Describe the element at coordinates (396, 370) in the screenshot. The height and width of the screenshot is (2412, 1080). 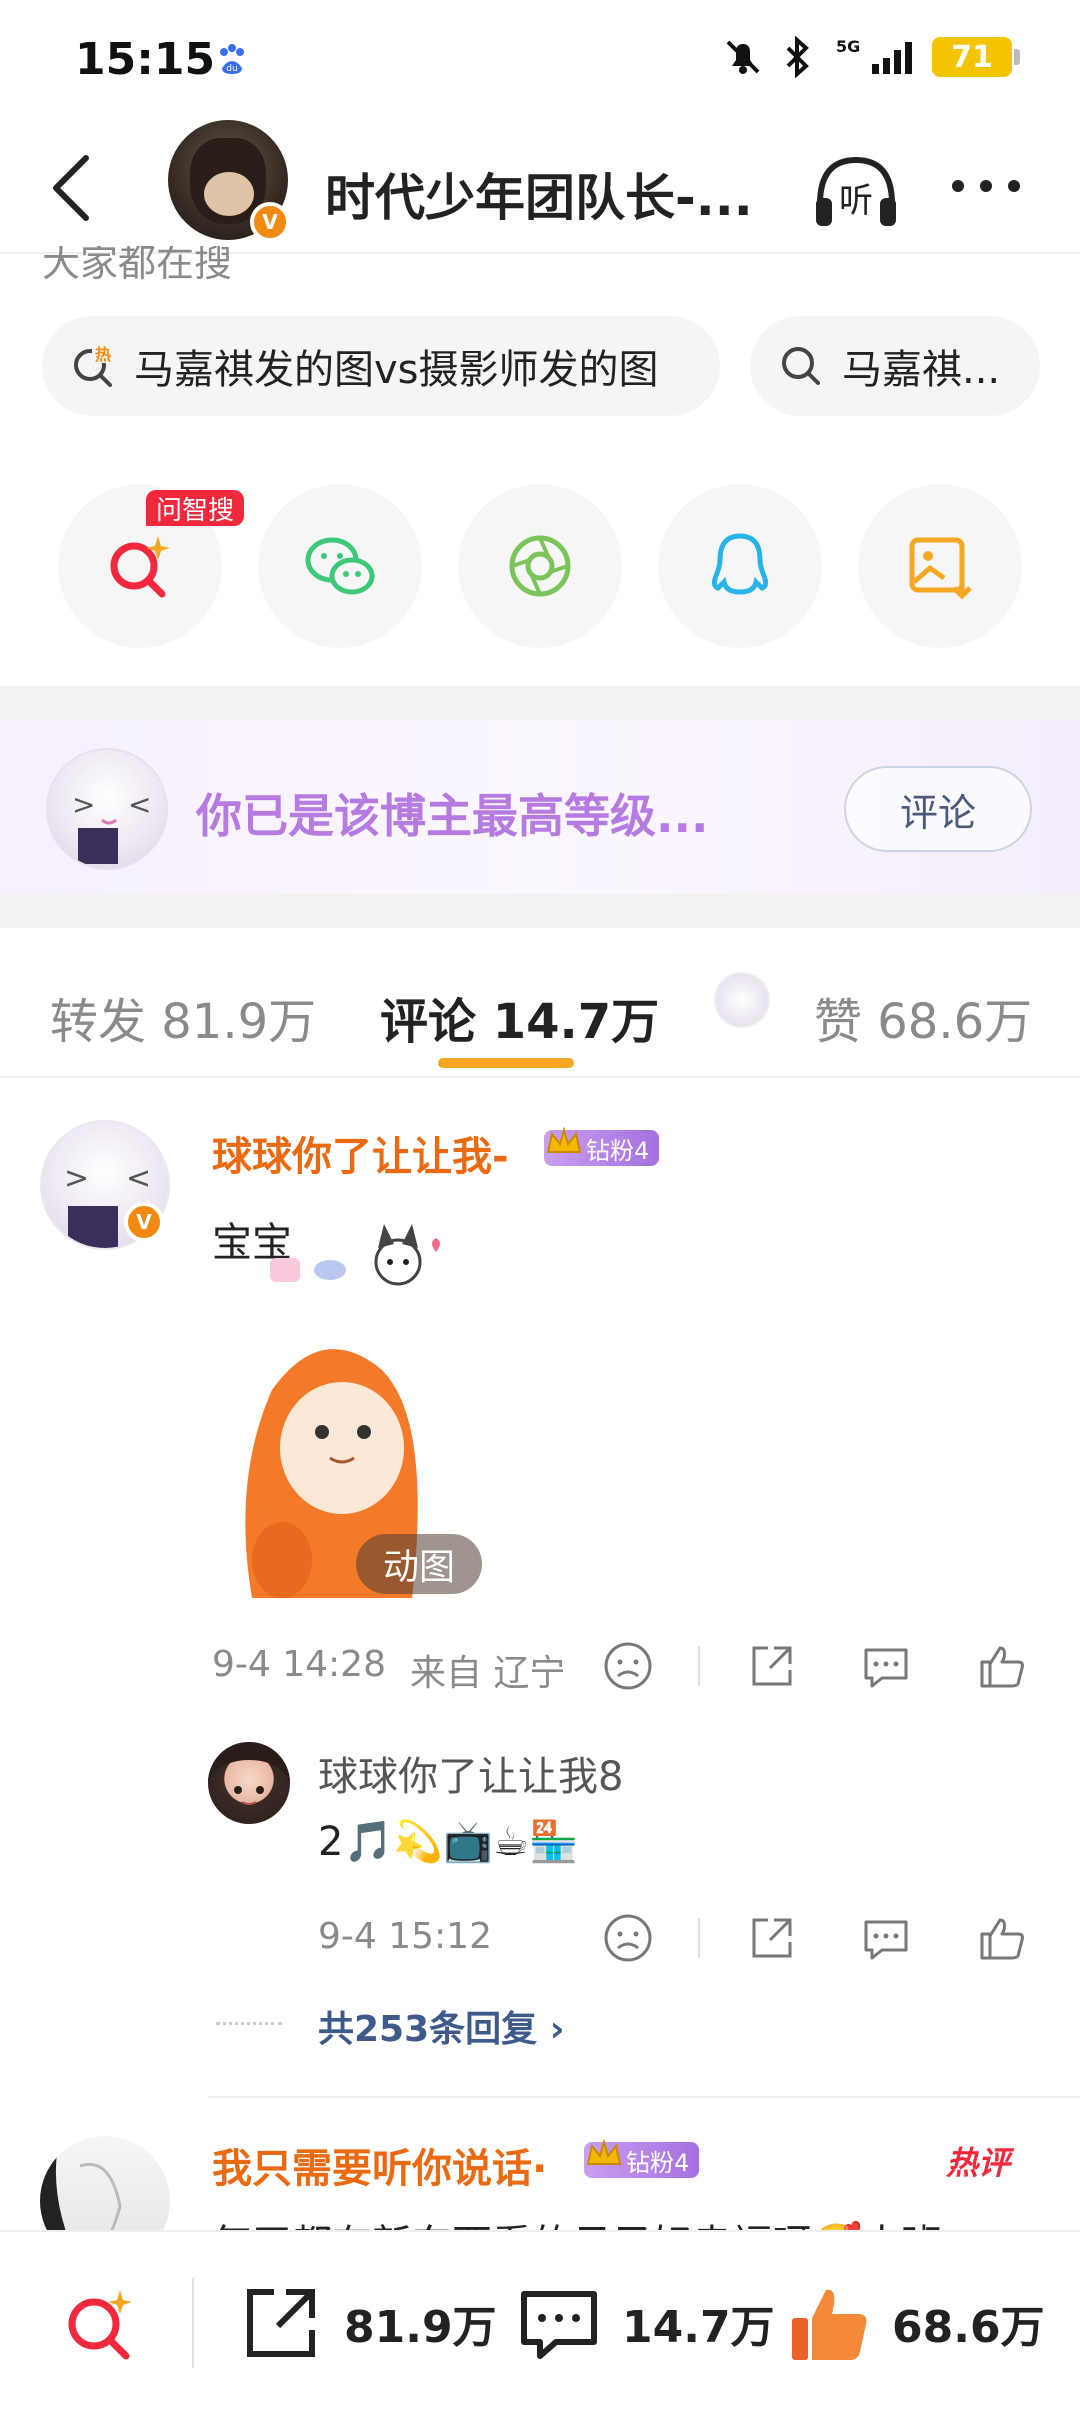
I see `search-chip-1-text: 马嘉祺发的图vs摄影师发的图` at that location.